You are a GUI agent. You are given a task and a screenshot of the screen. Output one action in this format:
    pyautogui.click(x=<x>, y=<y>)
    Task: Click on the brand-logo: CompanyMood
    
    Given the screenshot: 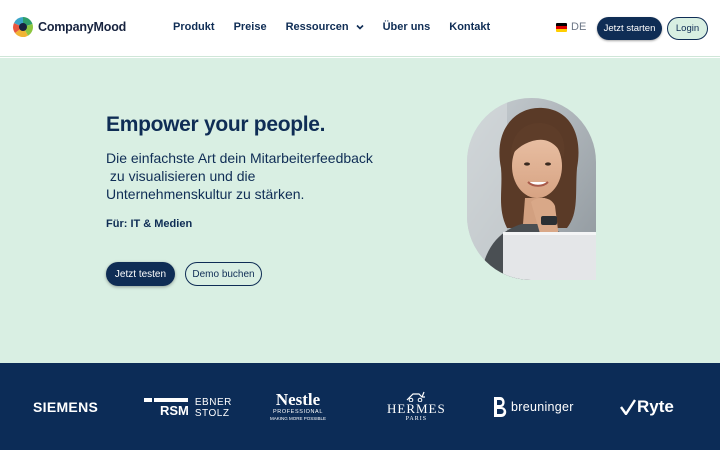 What is the action you would take?
    pyautogui.click(x=69, y=27)
    